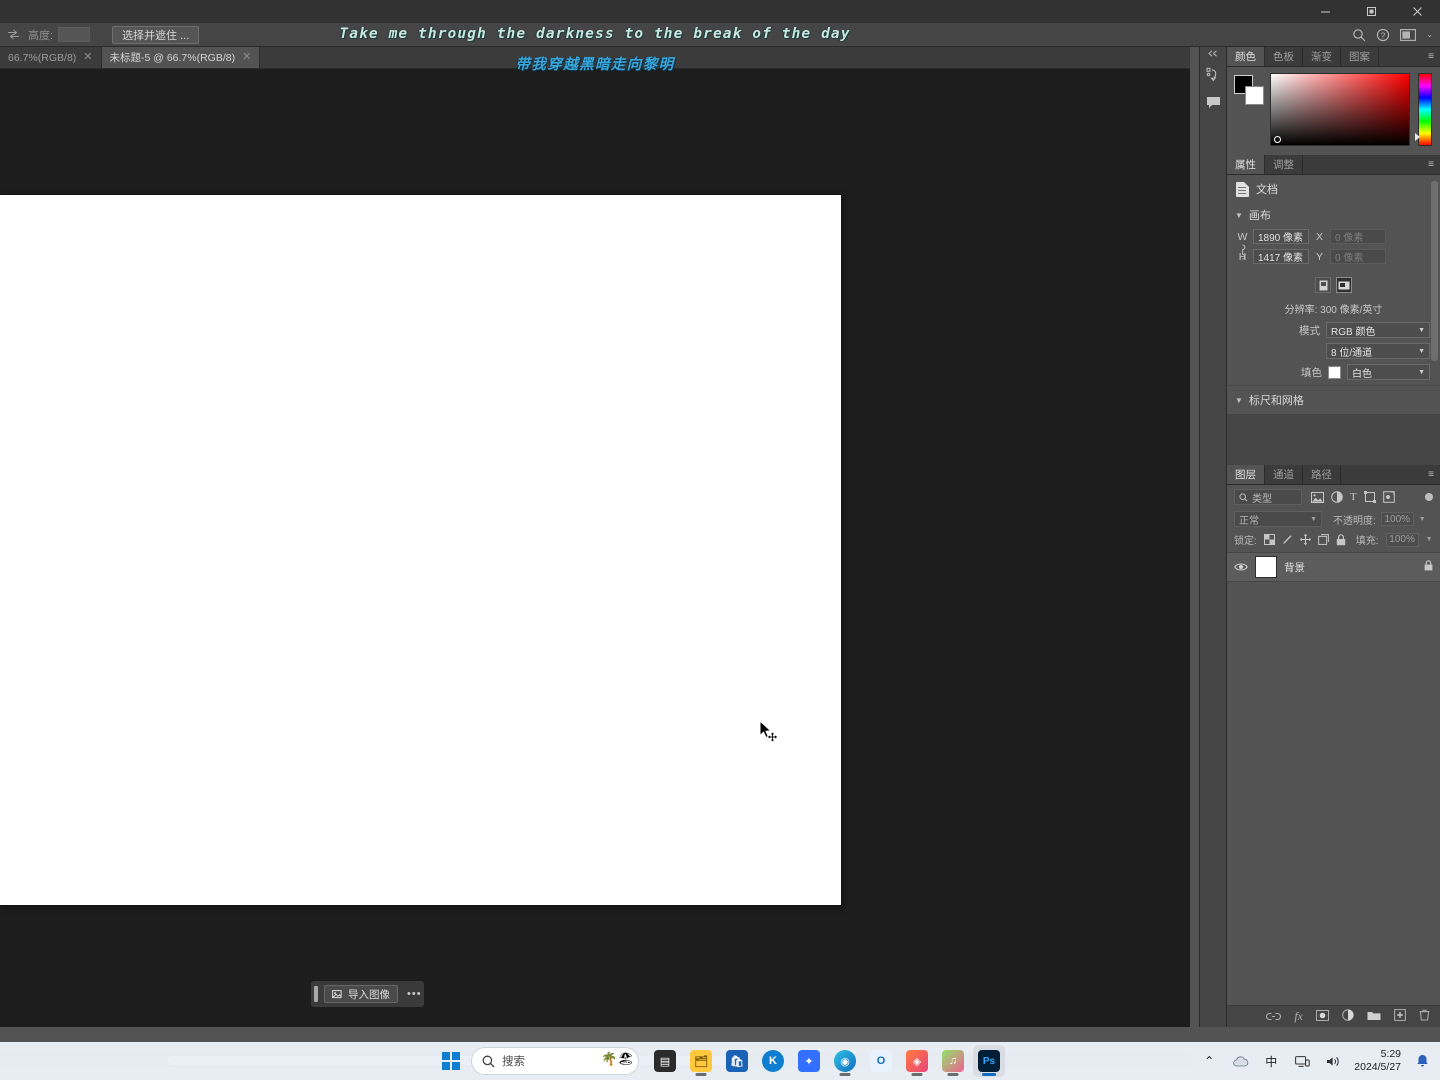 Image resolution: width=1440 pixels, height=1080 pixels. I want to click on portrait-orientation-button, so click(1323, 285).